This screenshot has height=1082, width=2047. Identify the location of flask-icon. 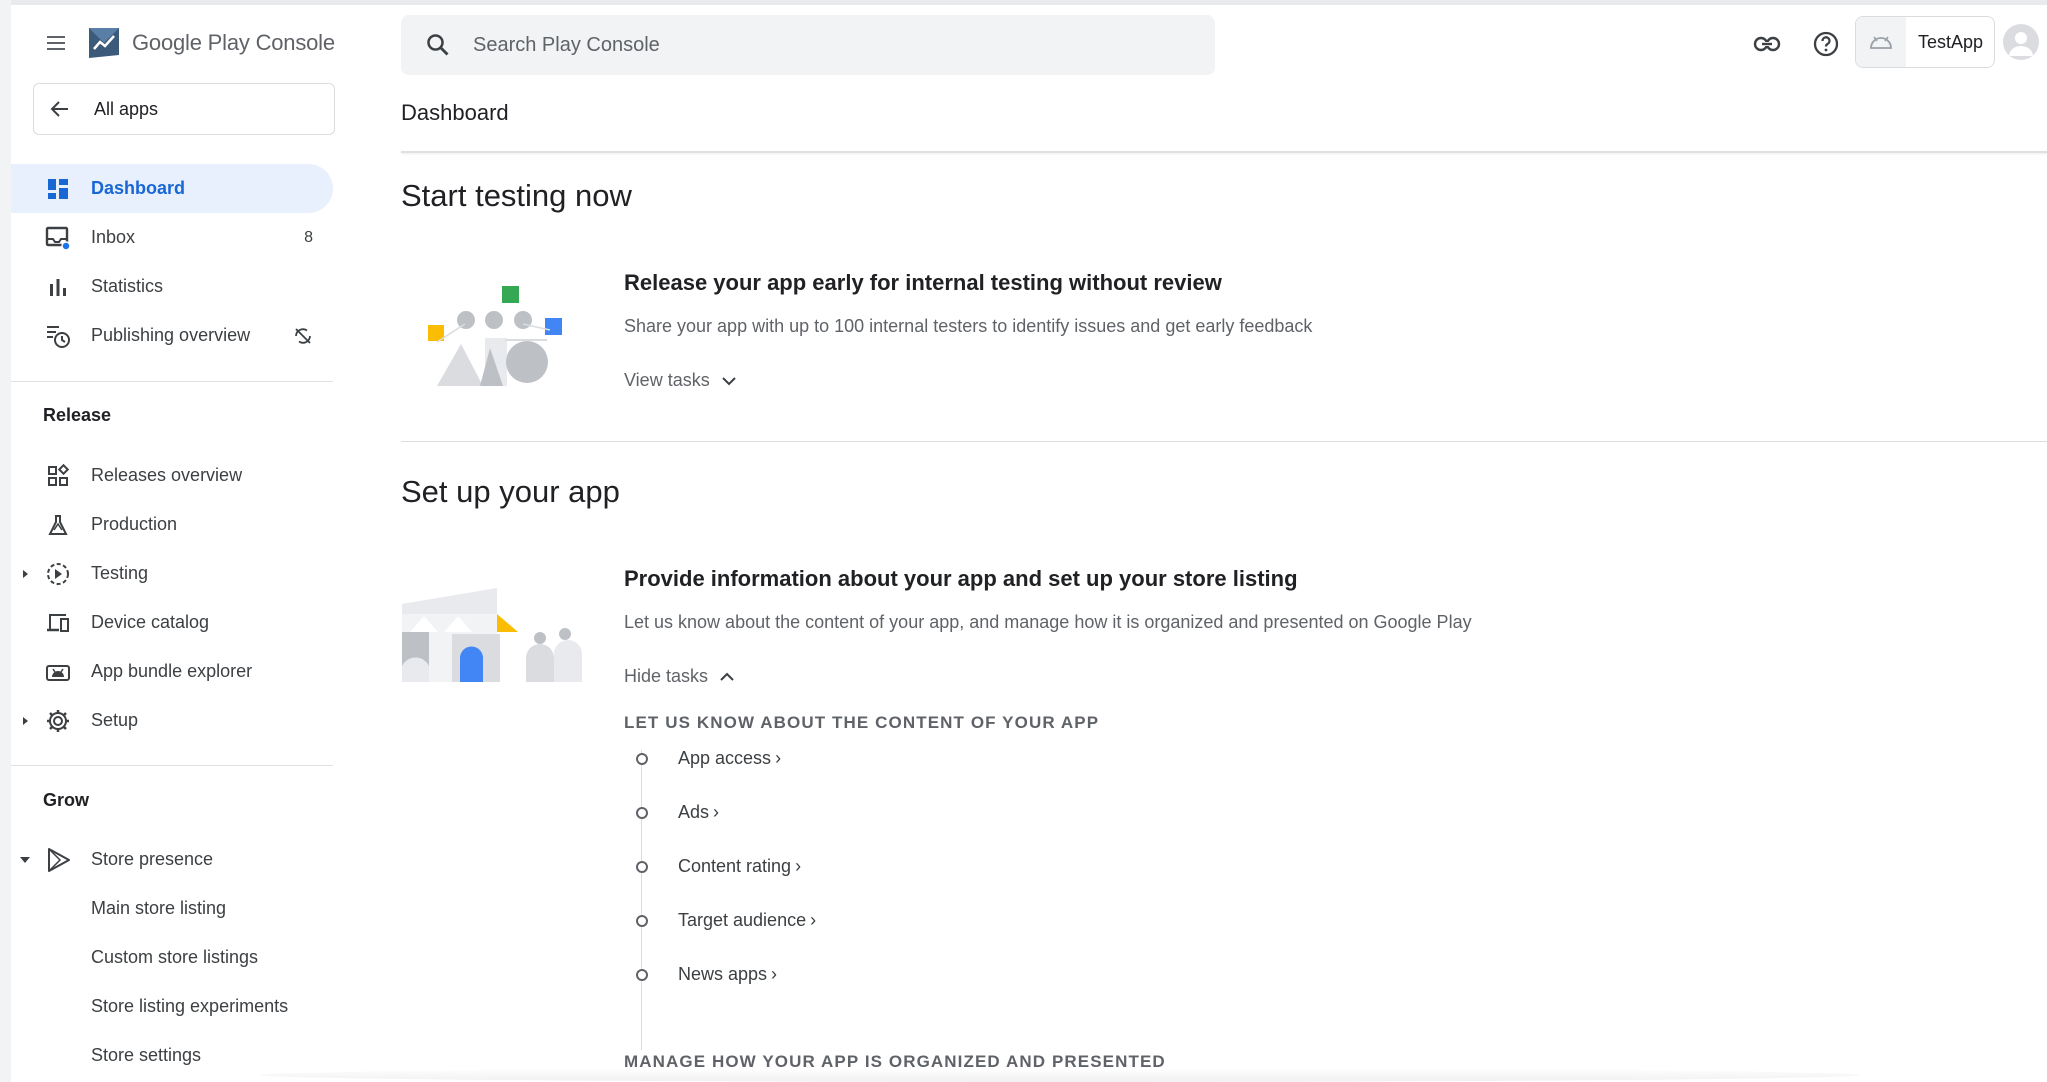
(58, 525).